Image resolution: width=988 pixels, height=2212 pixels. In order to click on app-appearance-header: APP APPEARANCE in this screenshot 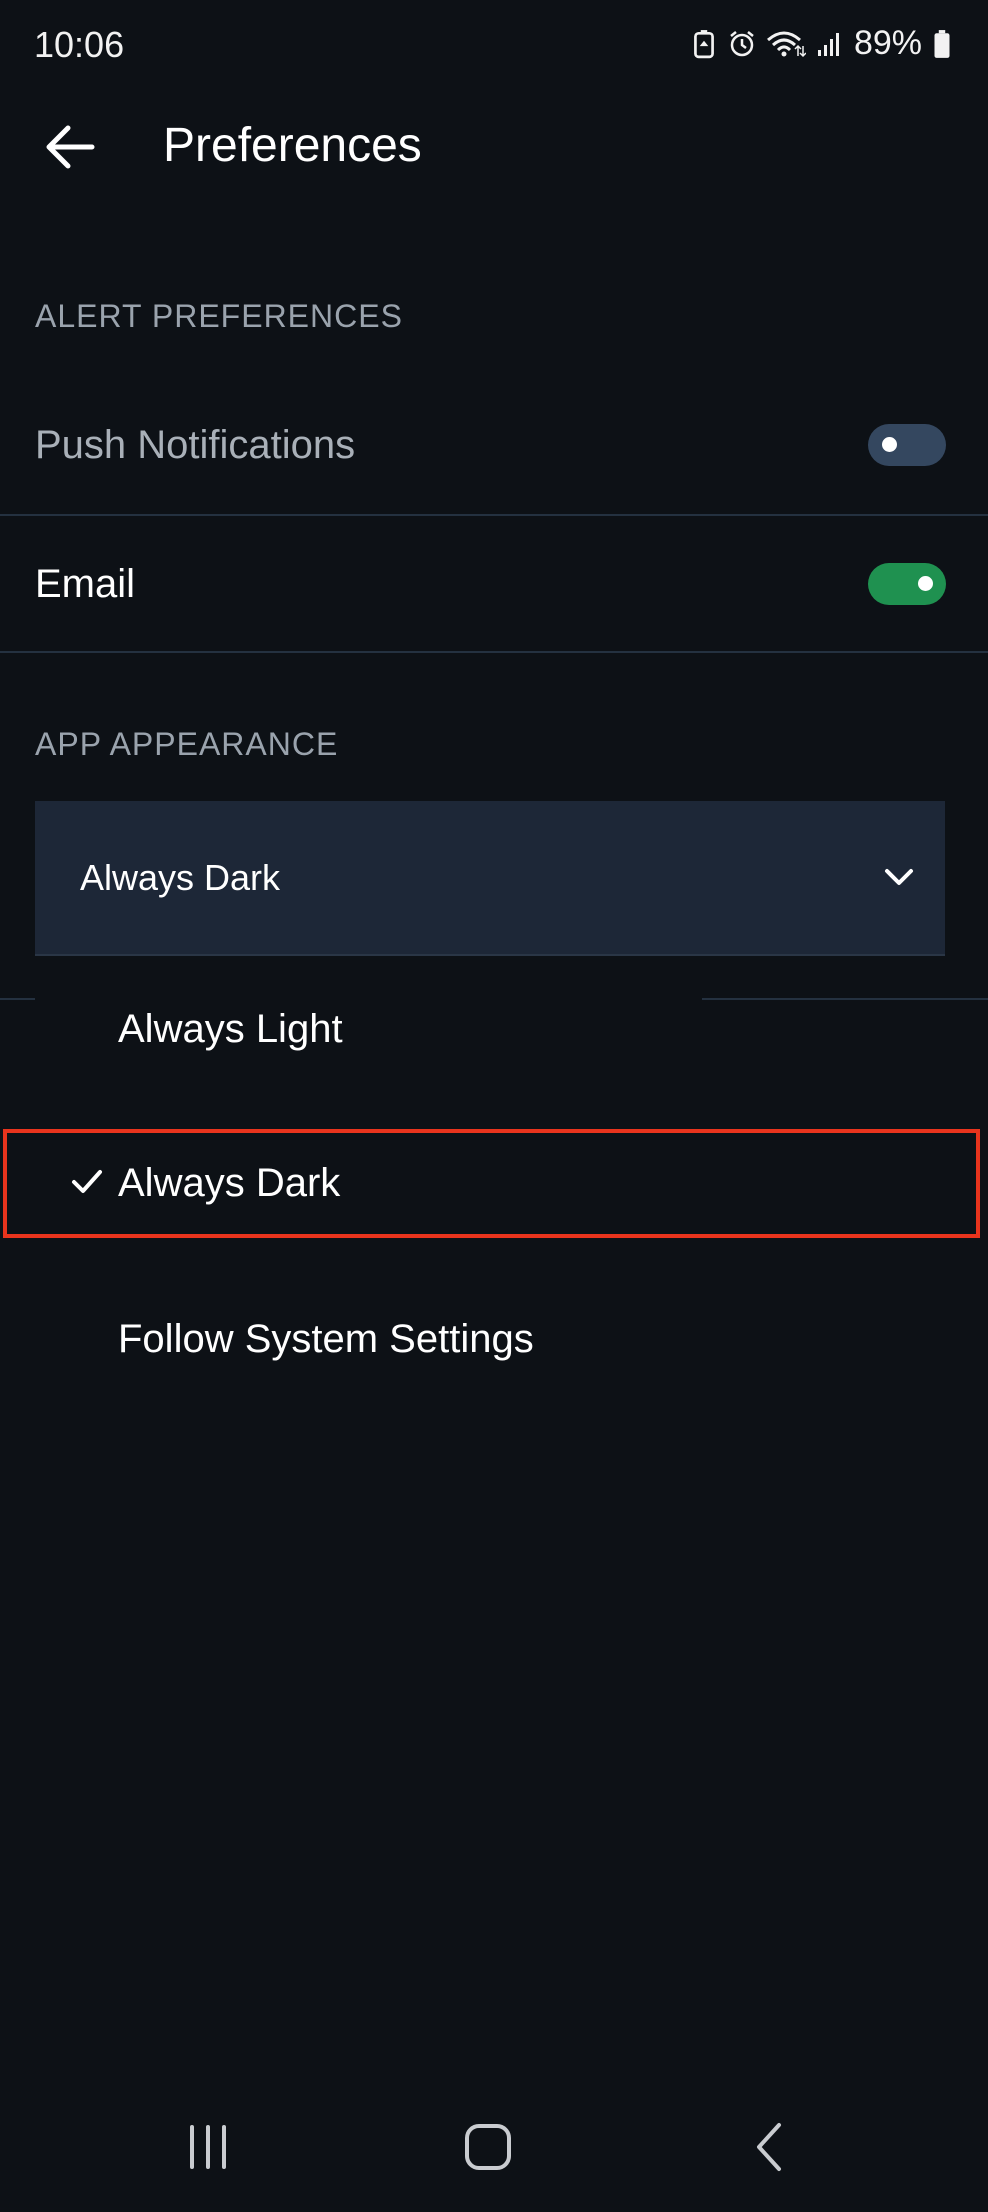, I will do `click(187, 744)`.